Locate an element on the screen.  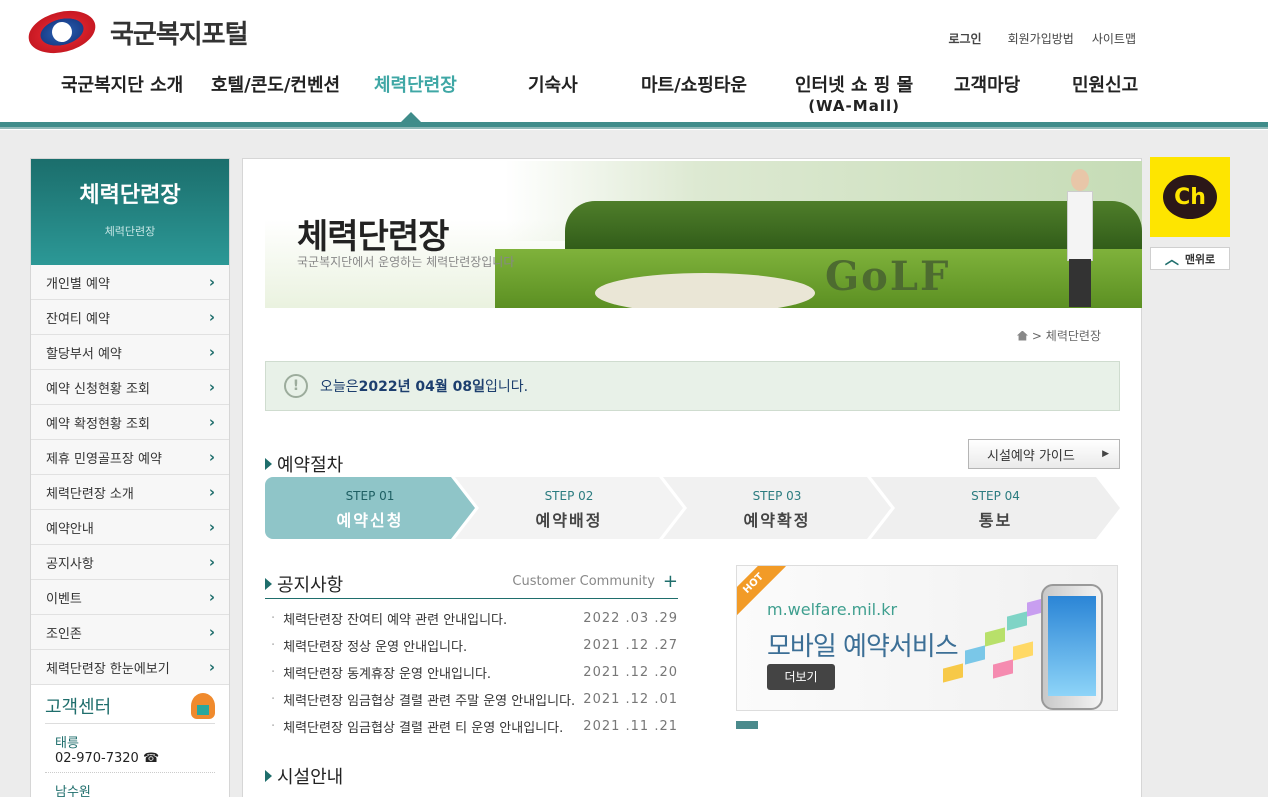
scroll-top-label: 맨위로 is located at coordinates (1200, 259).